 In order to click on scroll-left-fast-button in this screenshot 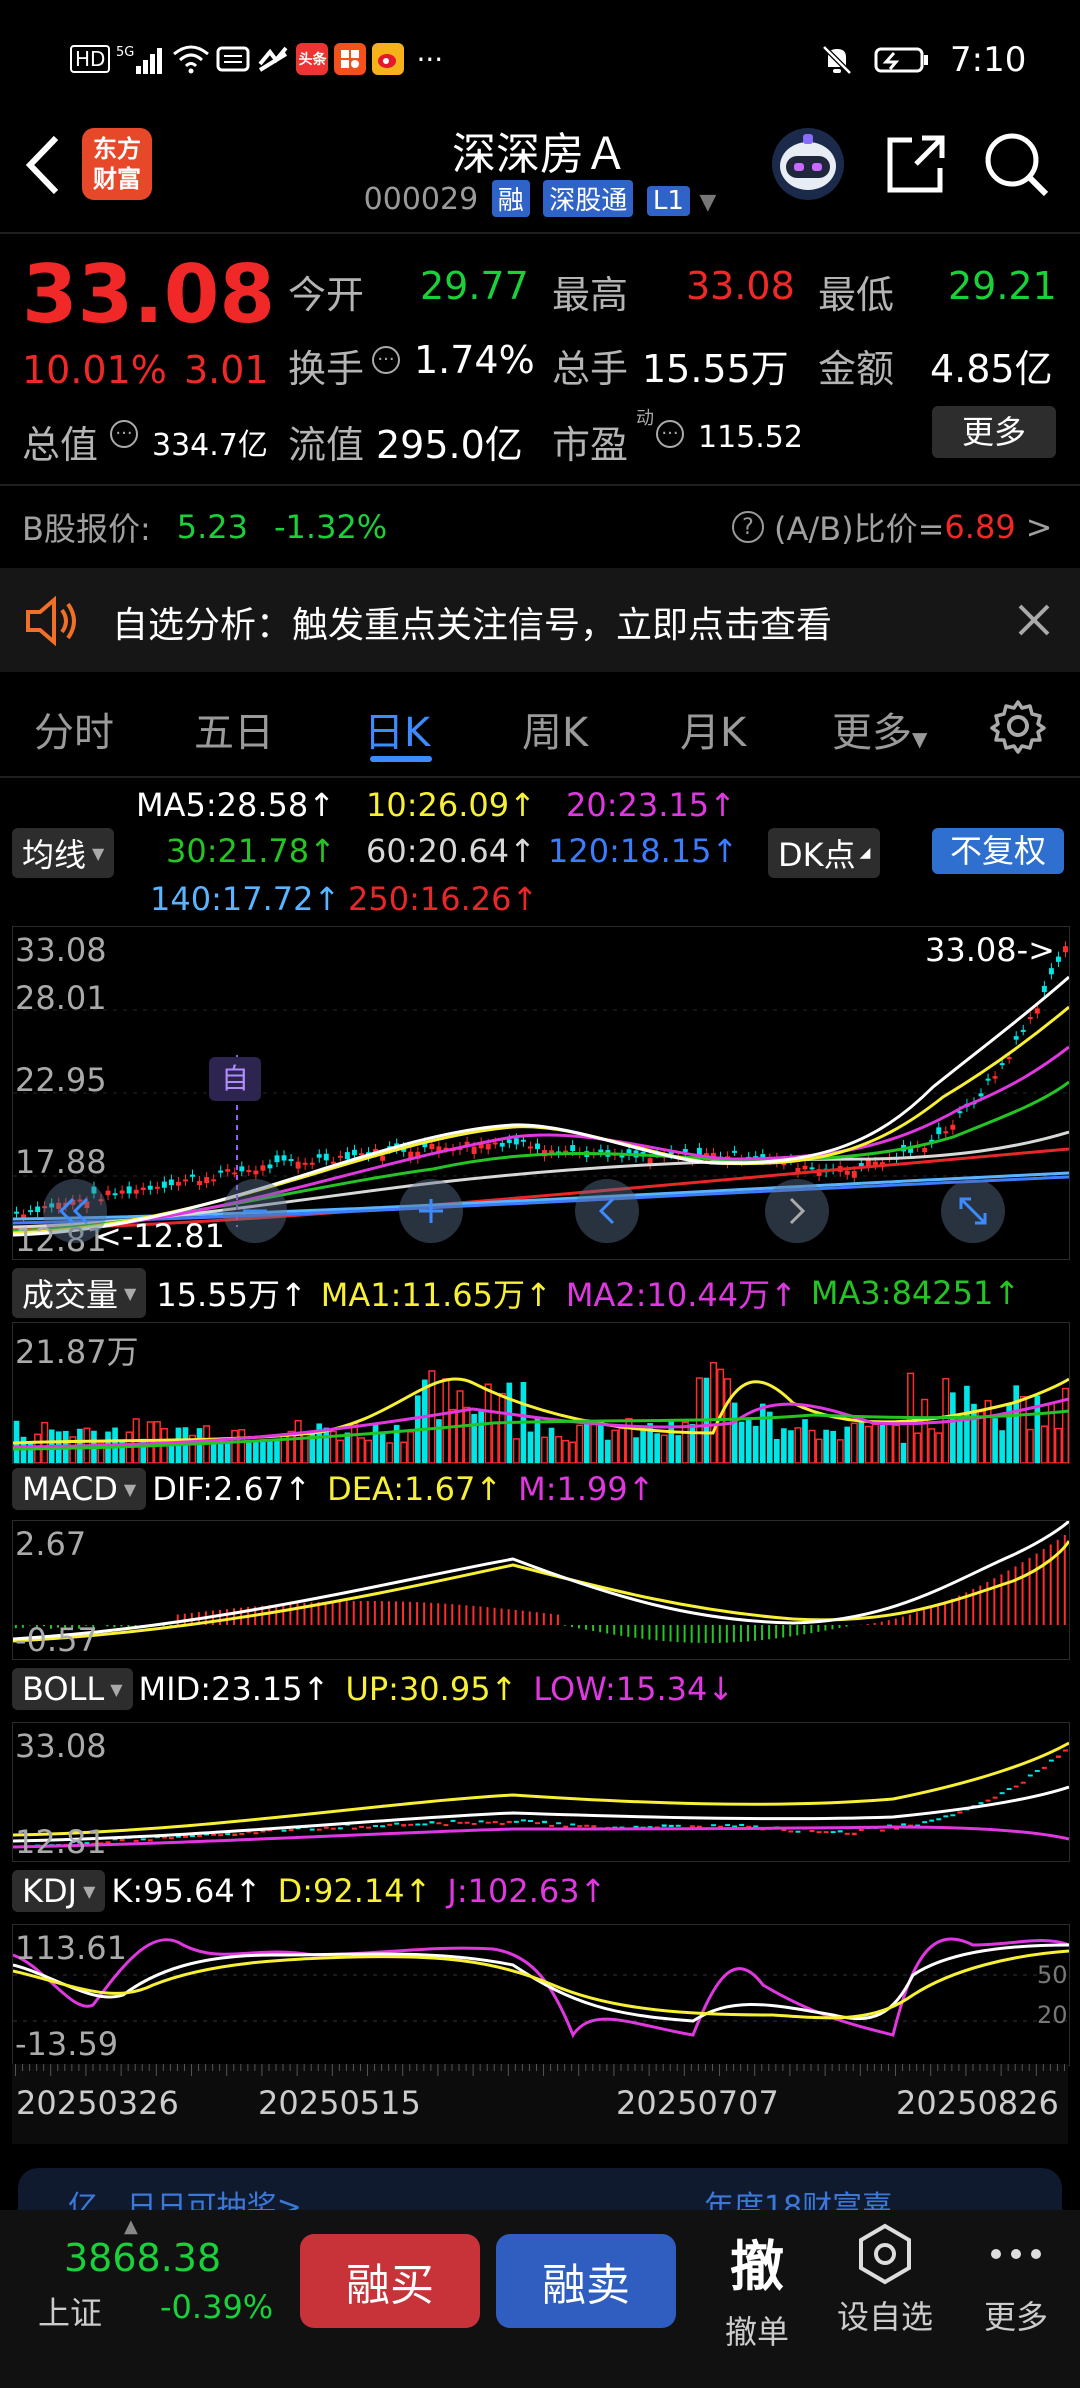, I will do `click(75, 1211)`.